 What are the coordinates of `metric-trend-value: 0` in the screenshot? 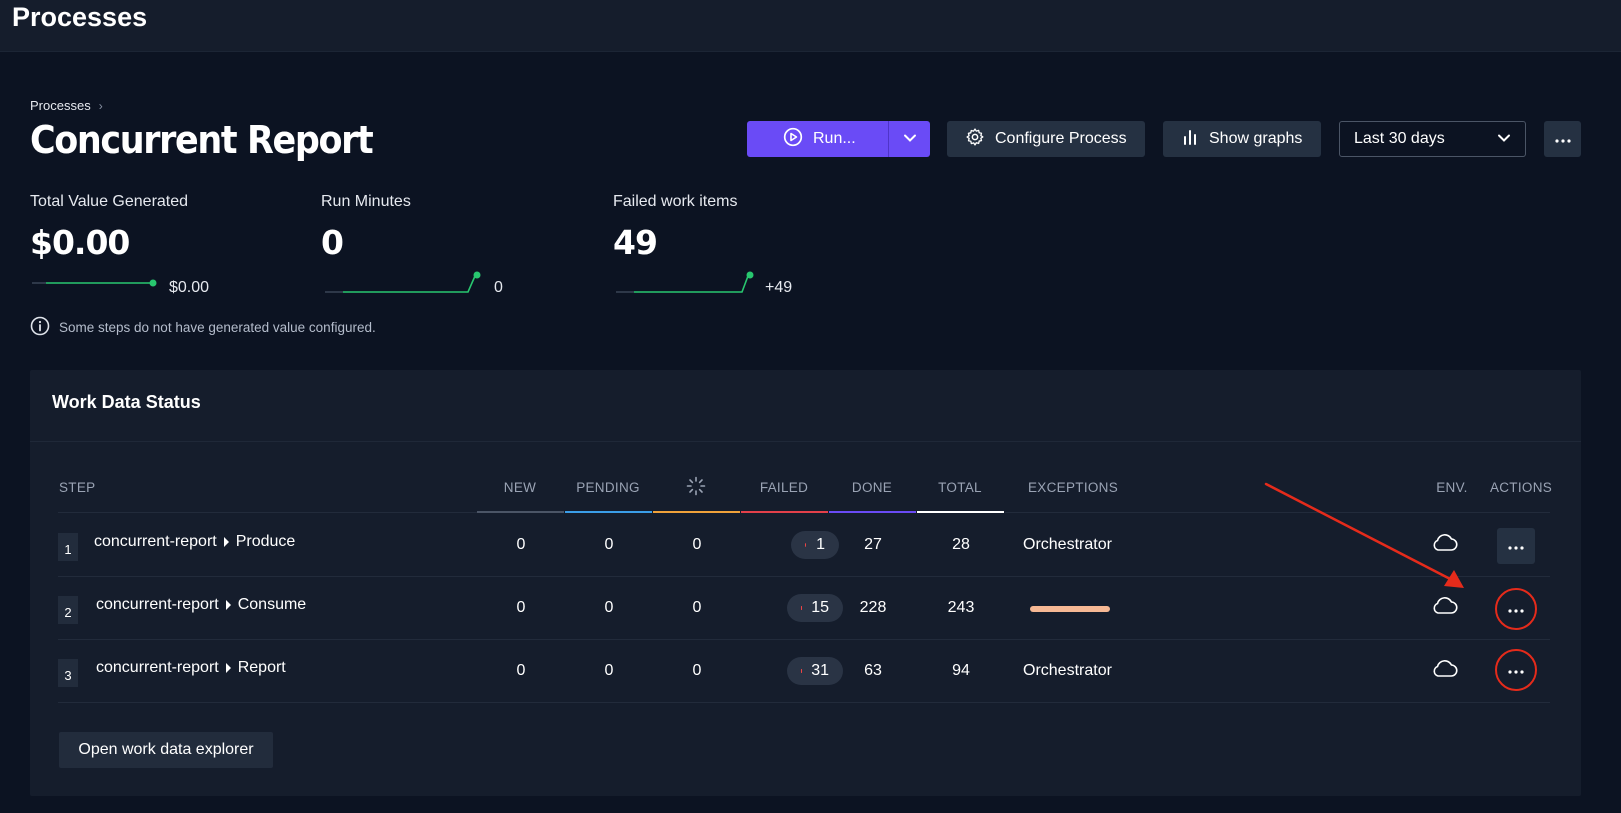 It's located at (498, 287).